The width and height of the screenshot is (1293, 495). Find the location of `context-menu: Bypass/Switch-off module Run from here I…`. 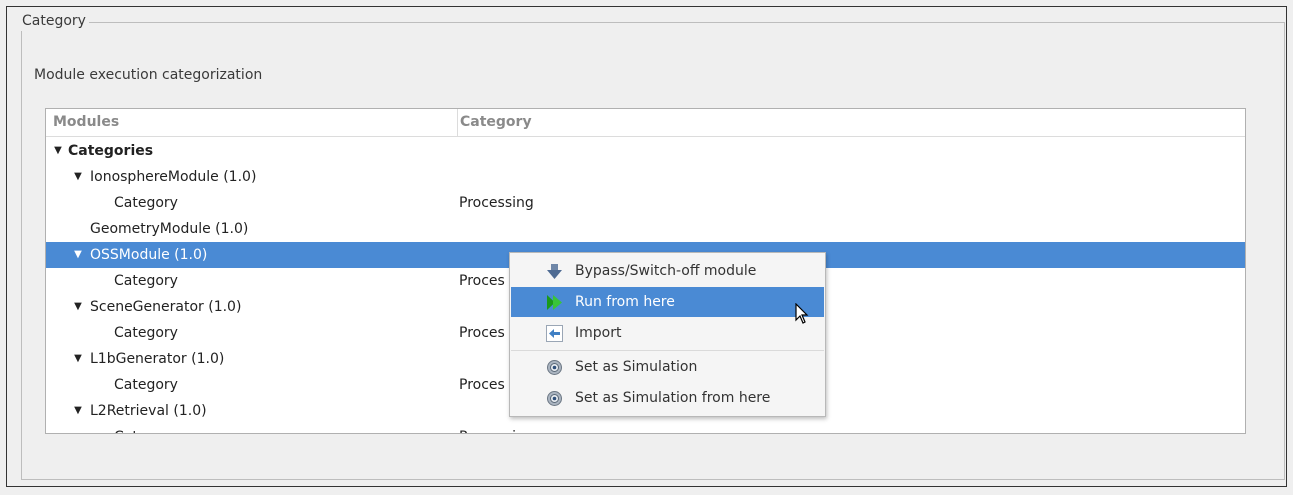

context-menu: Bypass/Switch-off module Run from here I… is located at coordinates (667, 334).